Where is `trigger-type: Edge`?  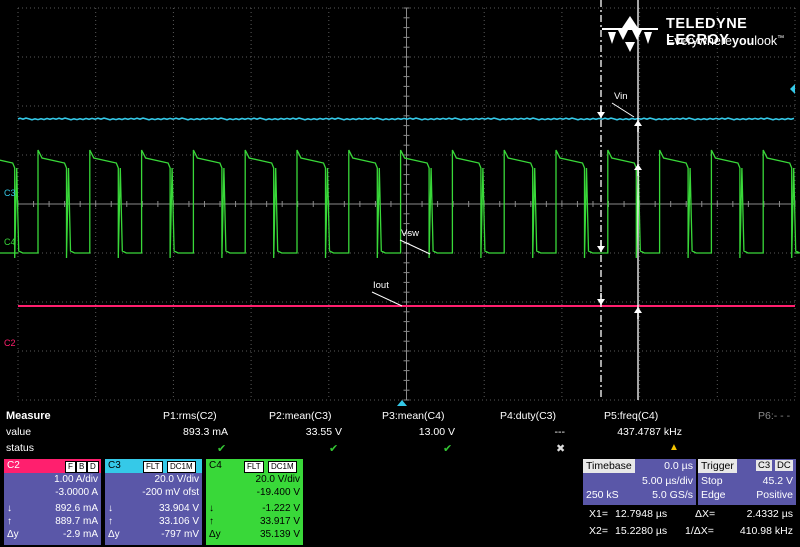 trigger-type: Edge is located at coordinates (713, 495).